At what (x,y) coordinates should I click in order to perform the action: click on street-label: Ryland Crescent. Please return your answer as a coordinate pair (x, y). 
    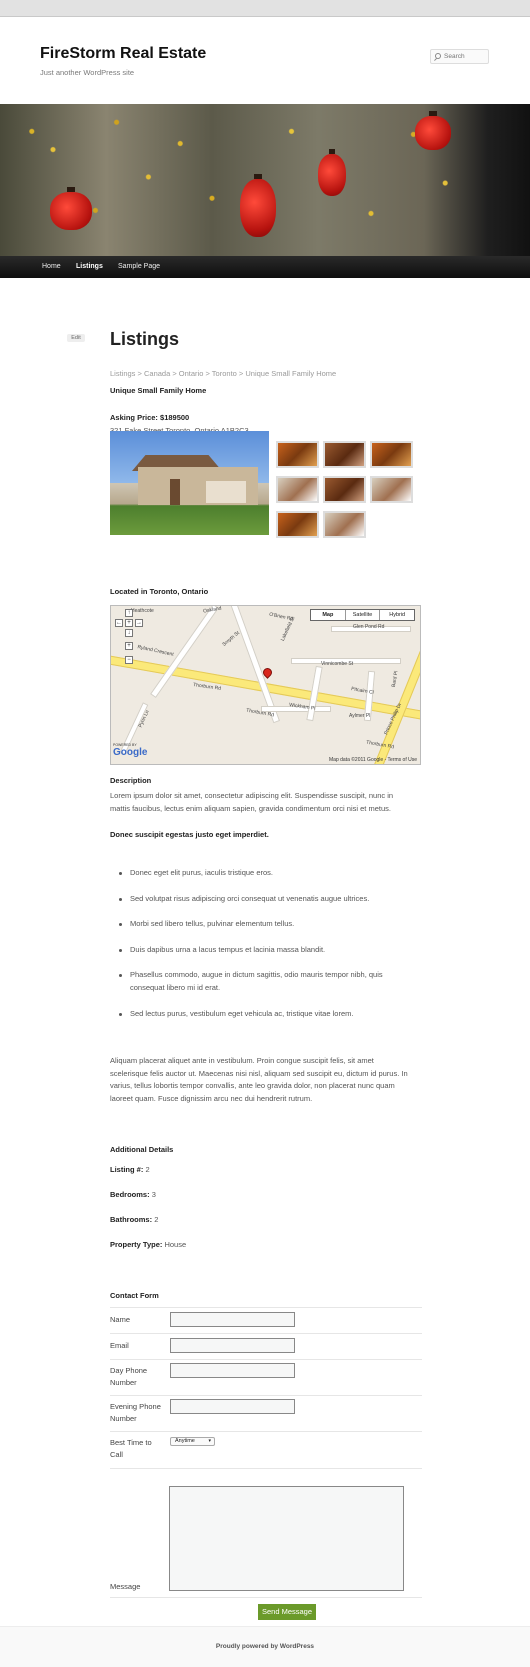
    Looking at the image, I should click on (155, 651).